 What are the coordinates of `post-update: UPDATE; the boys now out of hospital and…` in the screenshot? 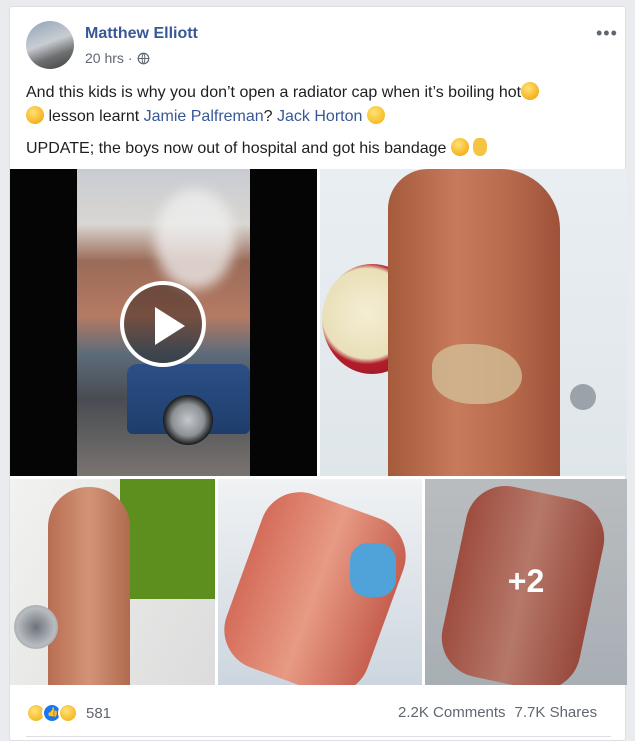 It's located at (321, 149).